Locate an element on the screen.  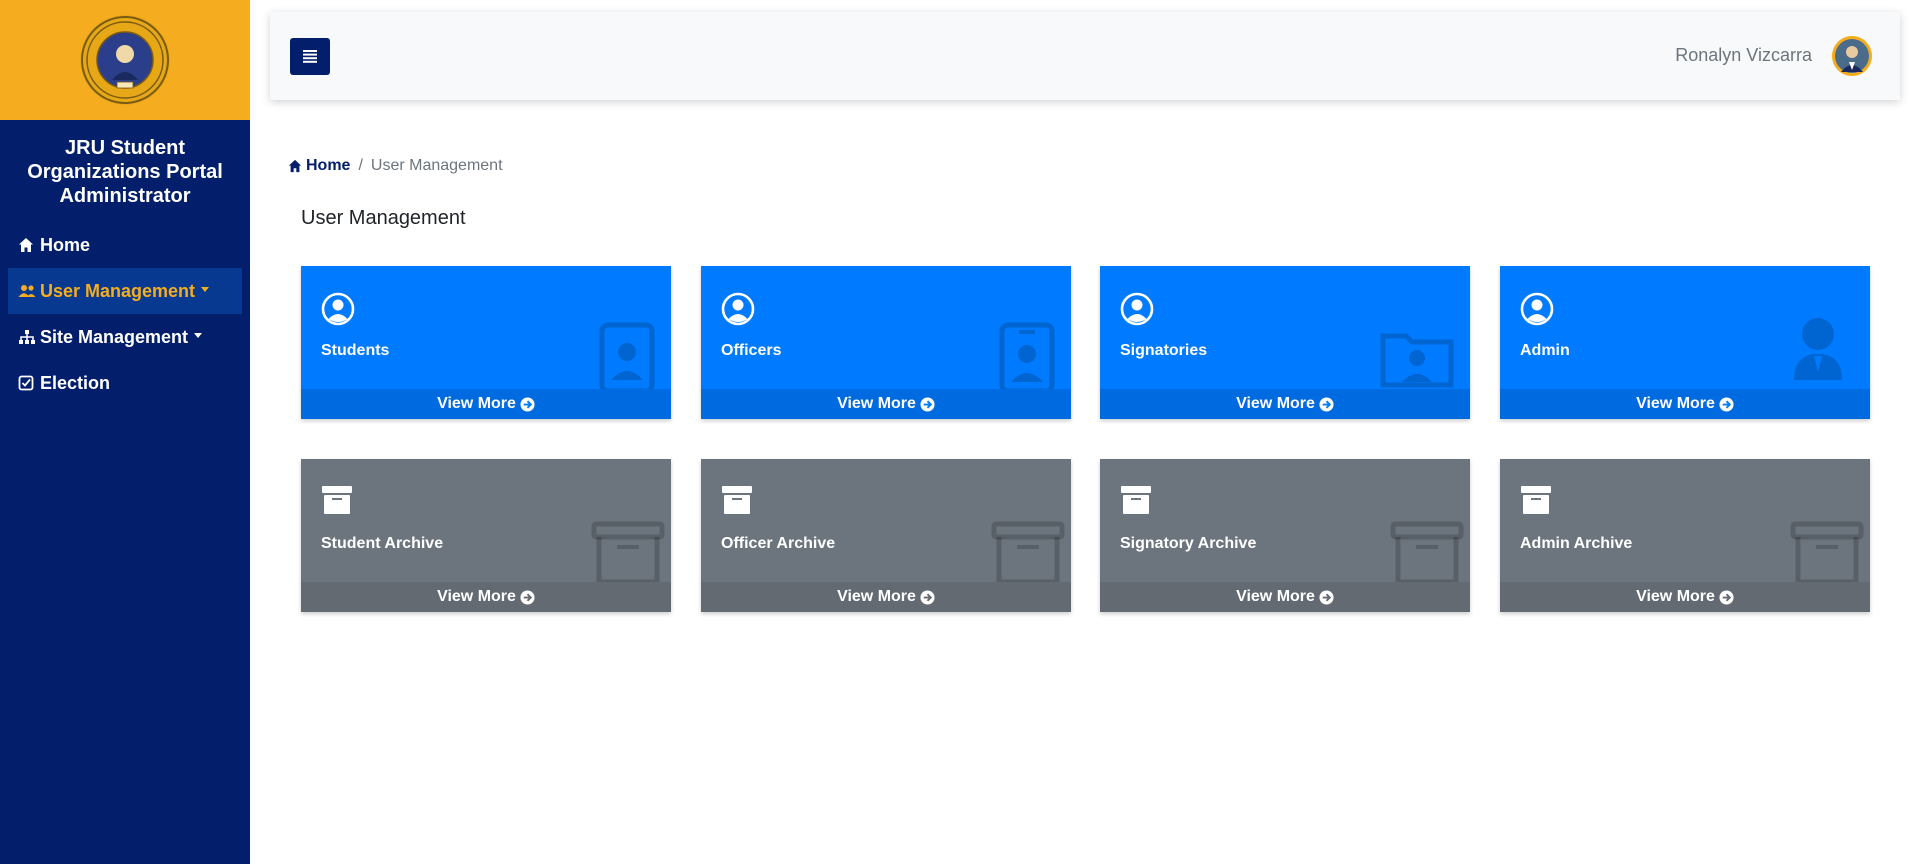
user-name: Ronalyn Vizcarra is located at coordinates (1743, 55).